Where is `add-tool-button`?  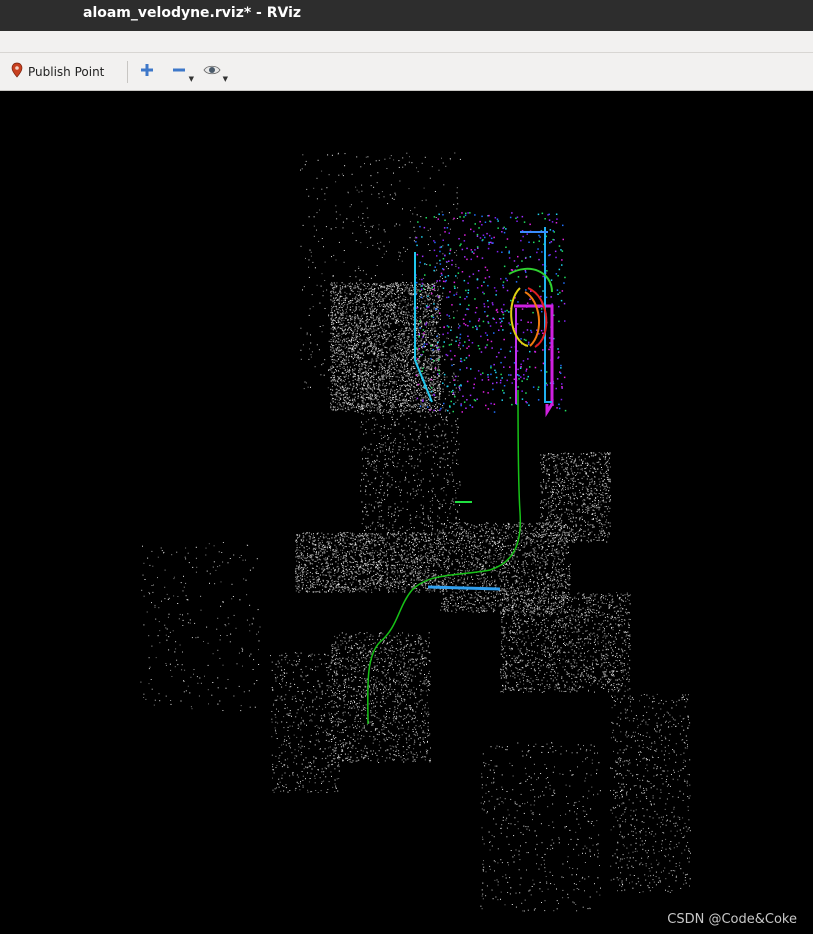
add-tool-button is located at coordinates (147, 72).